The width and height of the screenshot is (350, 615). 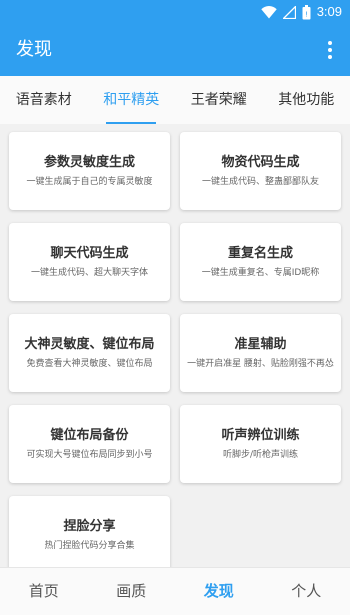 I want to click on card-subtitle: 热门捏脸代码分享合集, so click(x=89, y=546).